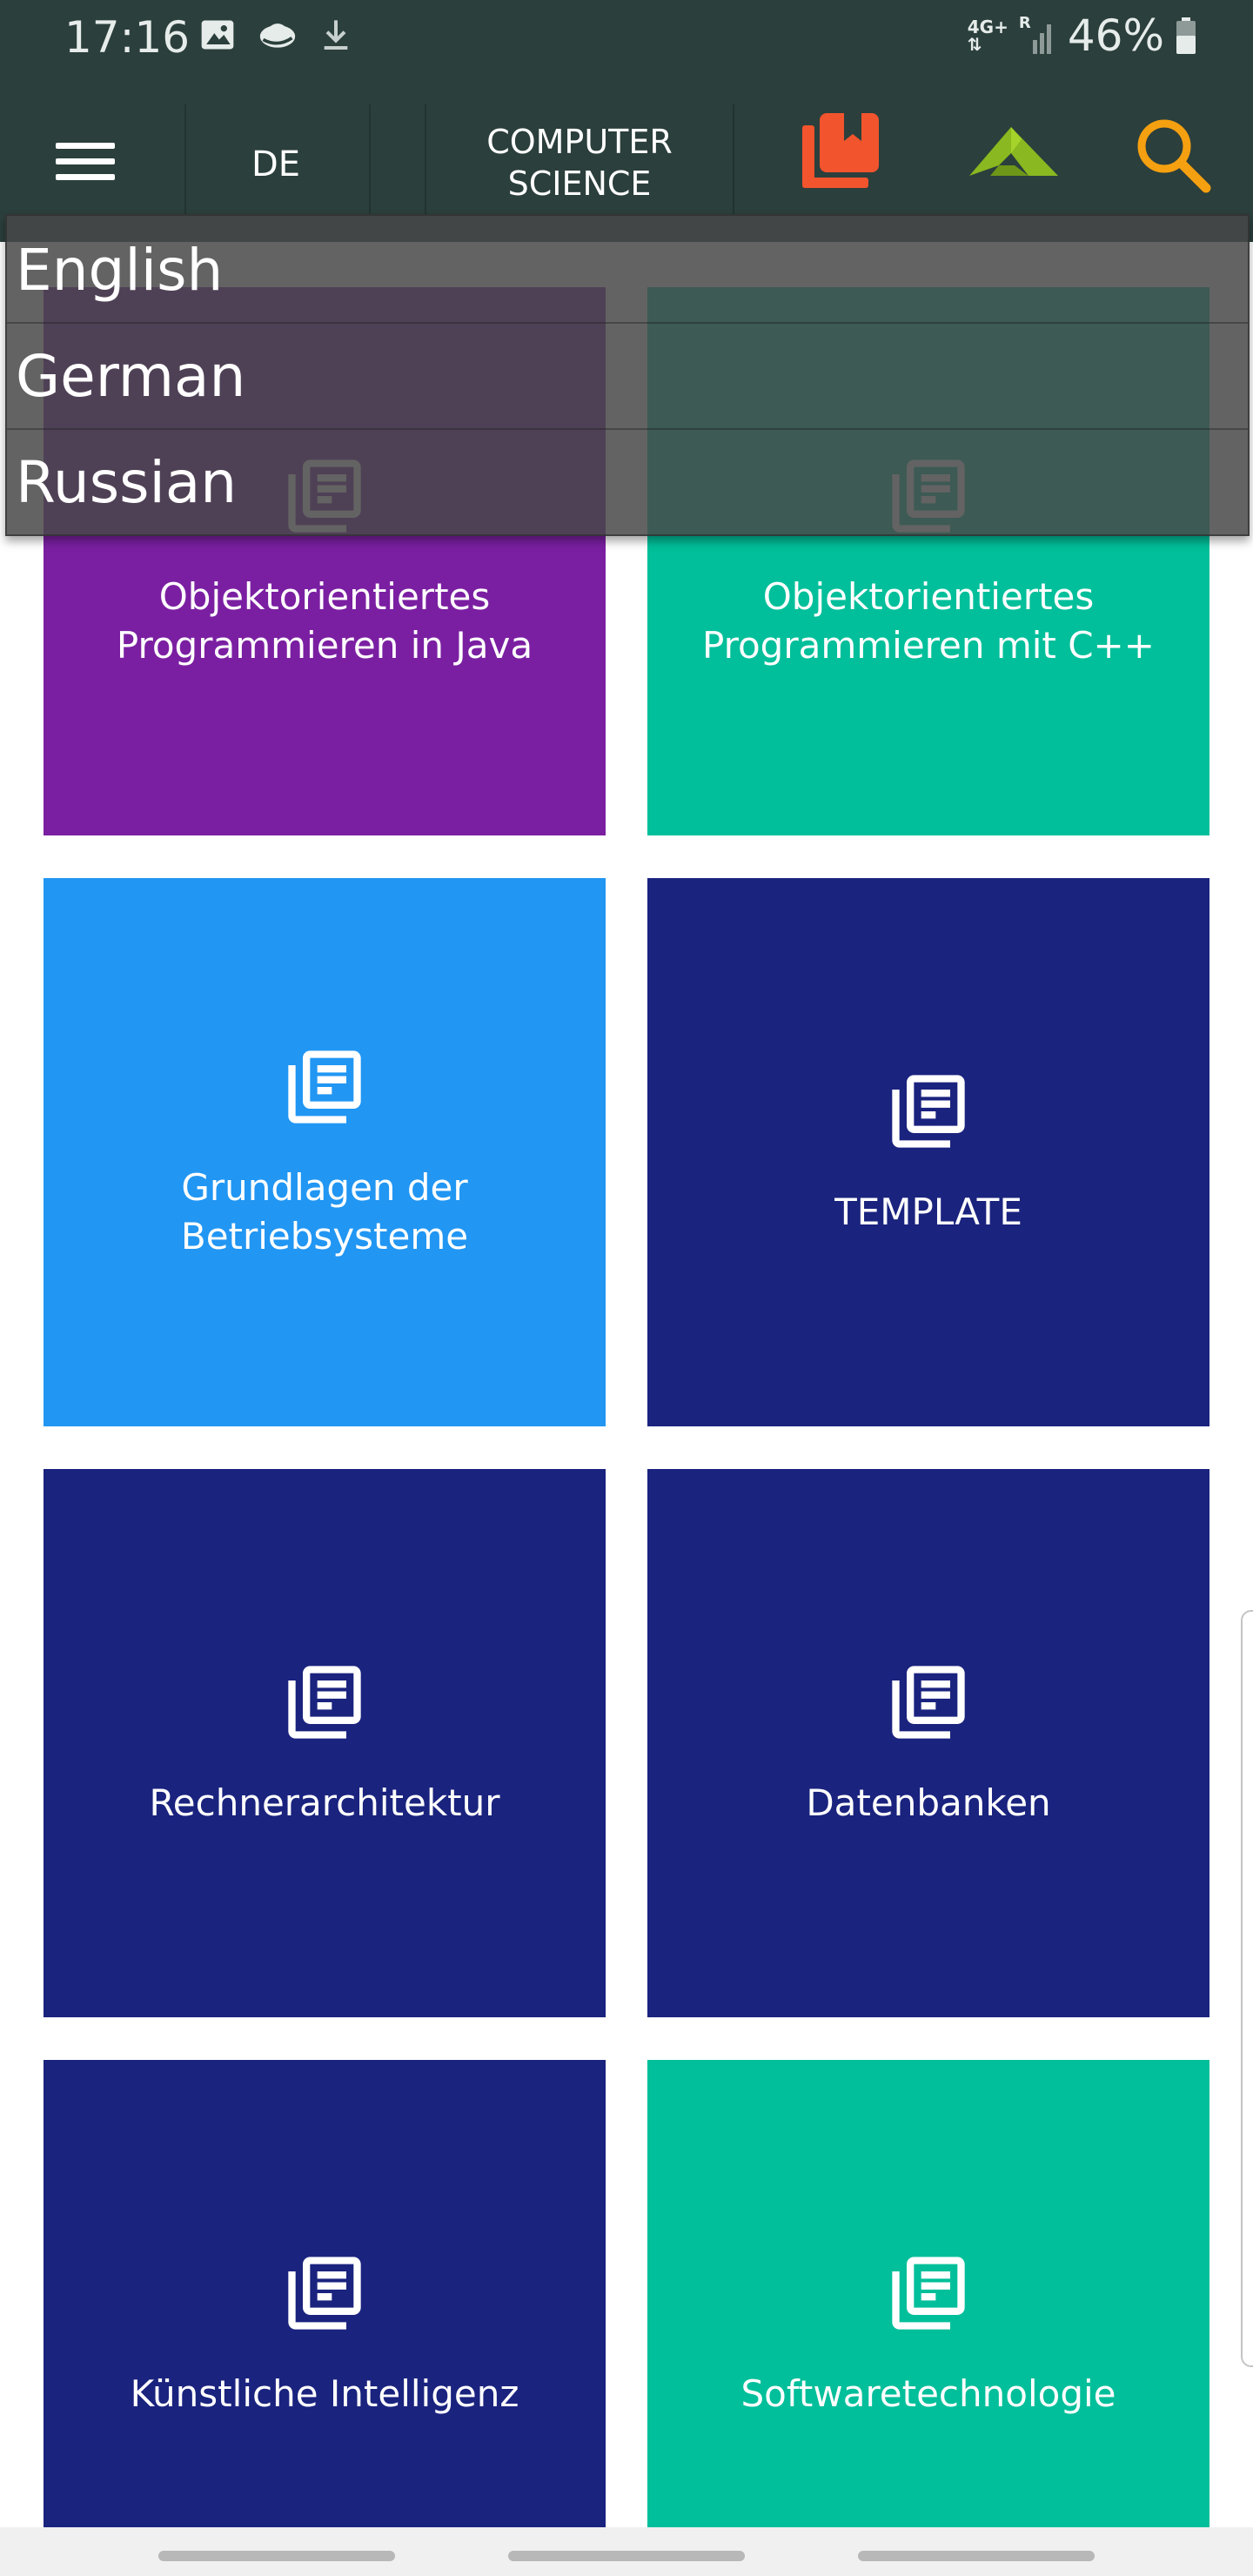  I want to click on tile-label: Objektorientiertes Programmieren in Java, so click(324, 621).